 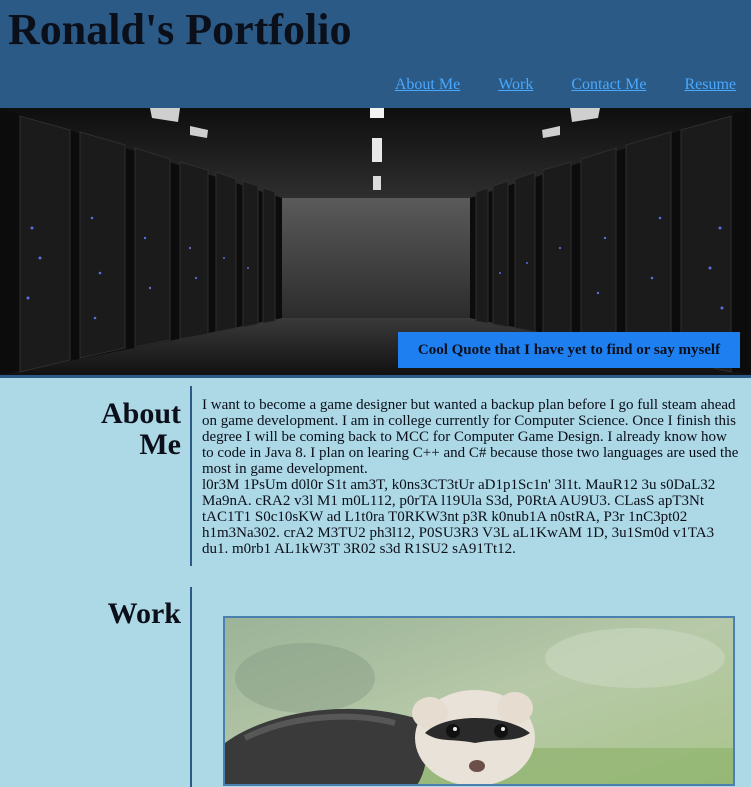 What do you see at coordinates (140, 413) in the screenshot?
I see `about-heading-line1: About` at bounding box center [140, 413].